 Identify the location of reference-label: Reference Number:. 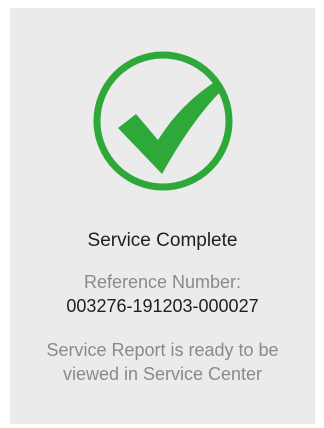
(162, 282).